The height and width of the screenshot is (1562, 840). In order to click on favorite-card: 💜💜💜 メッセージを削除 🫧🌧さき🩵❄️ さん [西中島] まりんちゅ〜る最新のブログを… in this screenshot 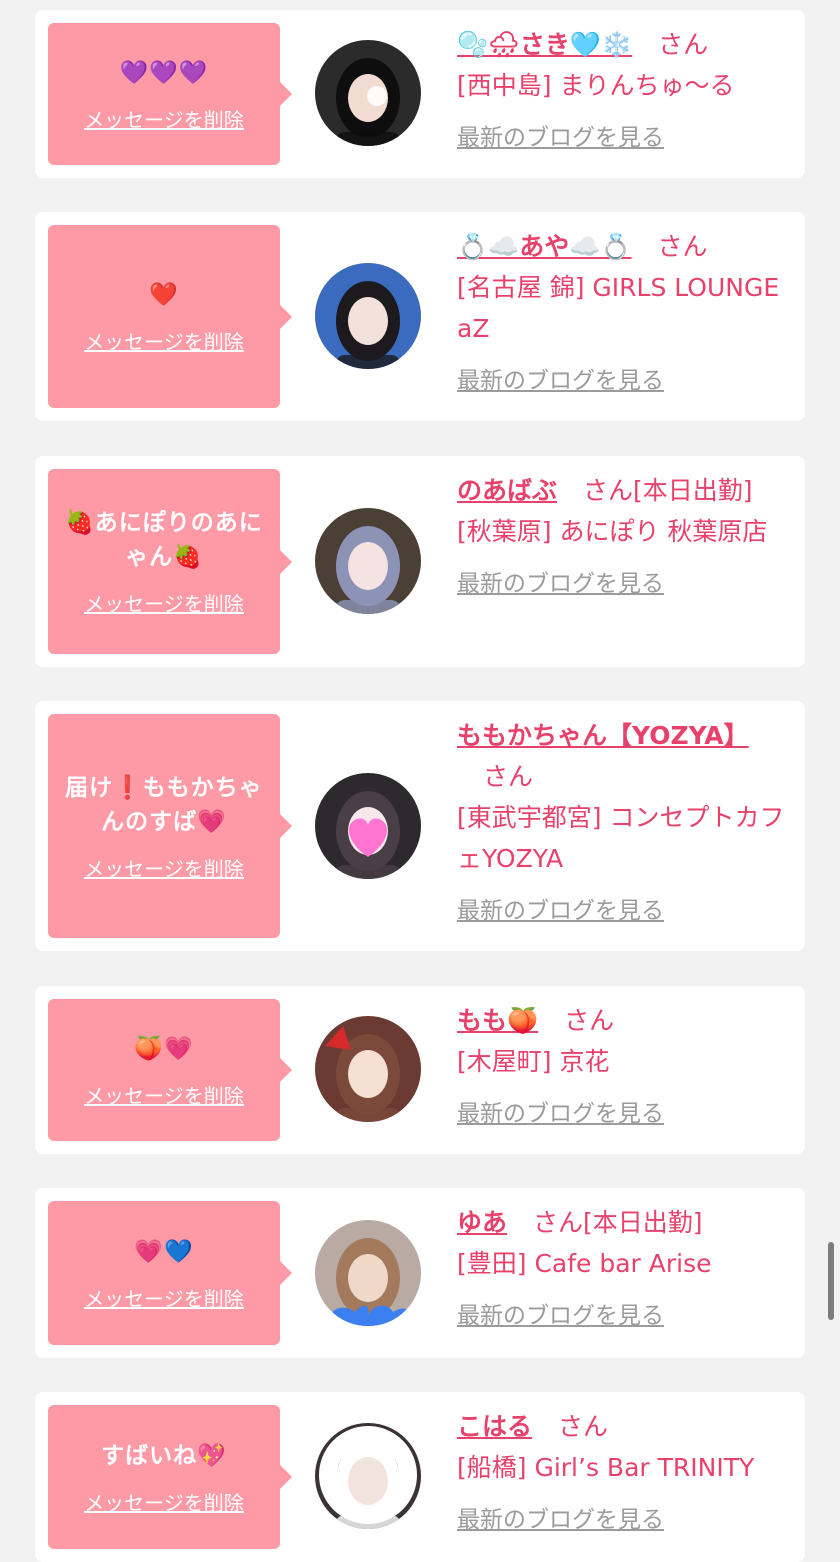, I will do `click(420, 94)`.